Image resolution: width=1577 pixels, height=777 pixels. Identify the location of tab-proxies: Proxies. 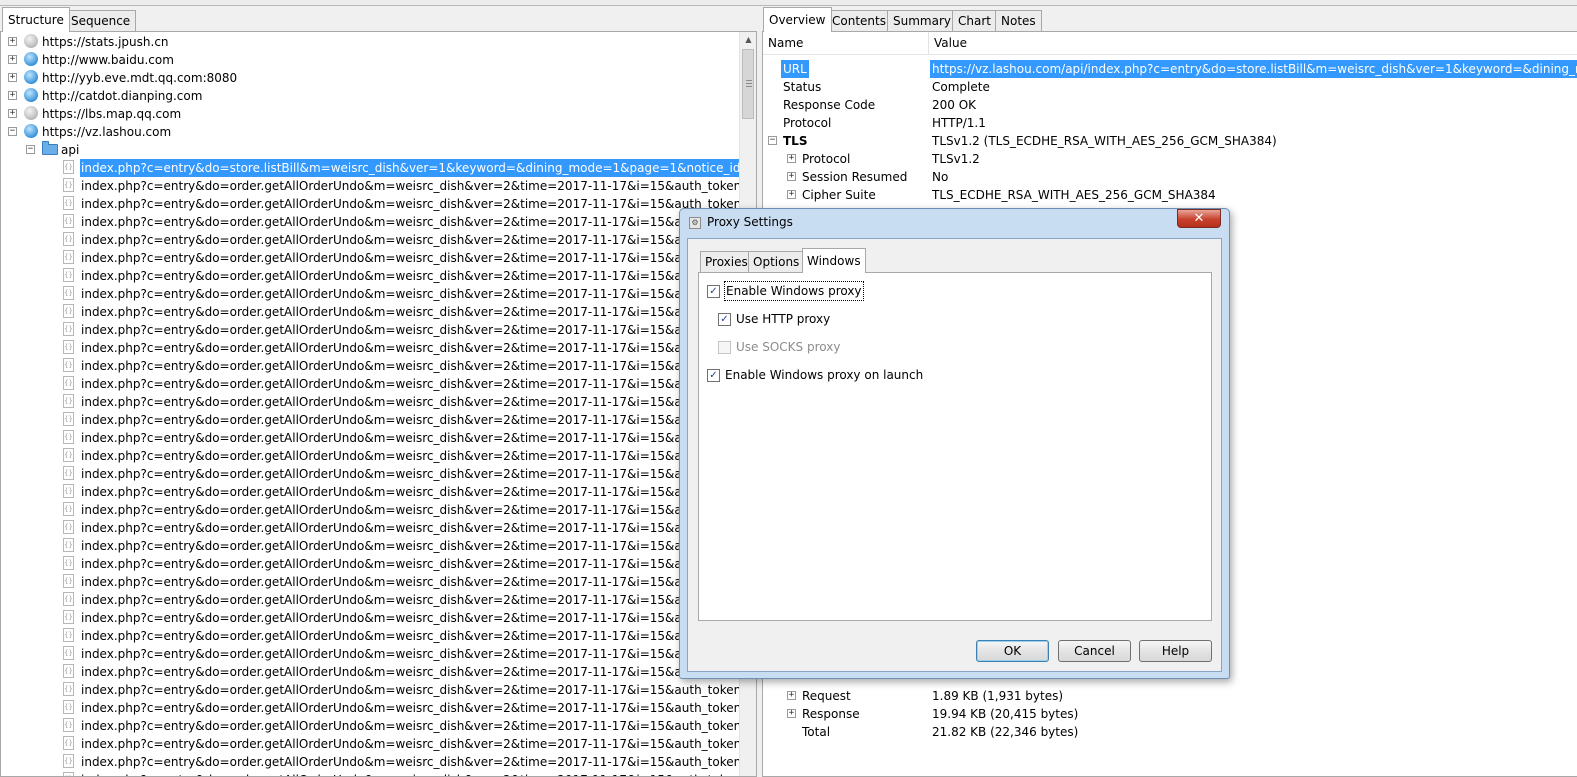
(726, 261).